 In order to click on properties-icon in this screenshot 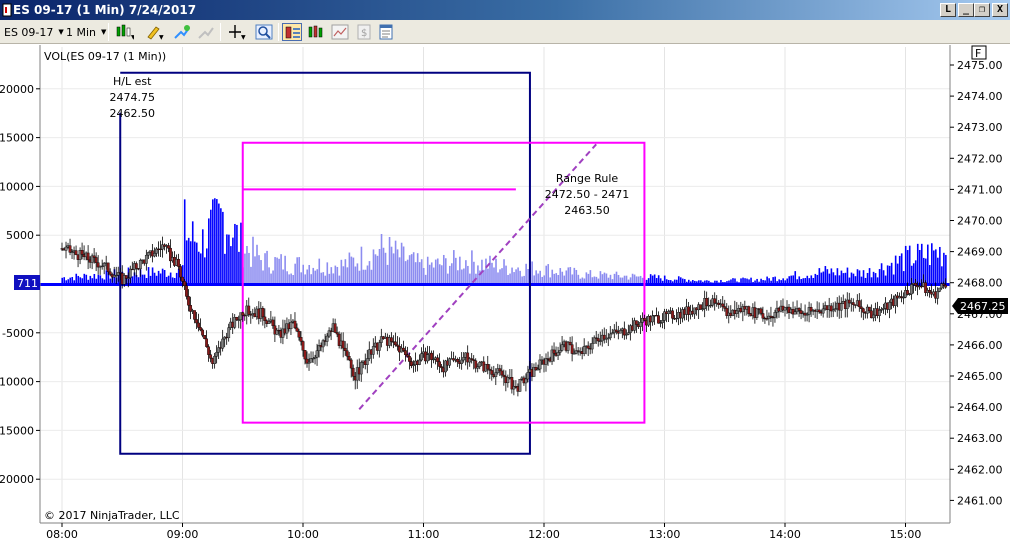, I will do `click(386, 32)`.